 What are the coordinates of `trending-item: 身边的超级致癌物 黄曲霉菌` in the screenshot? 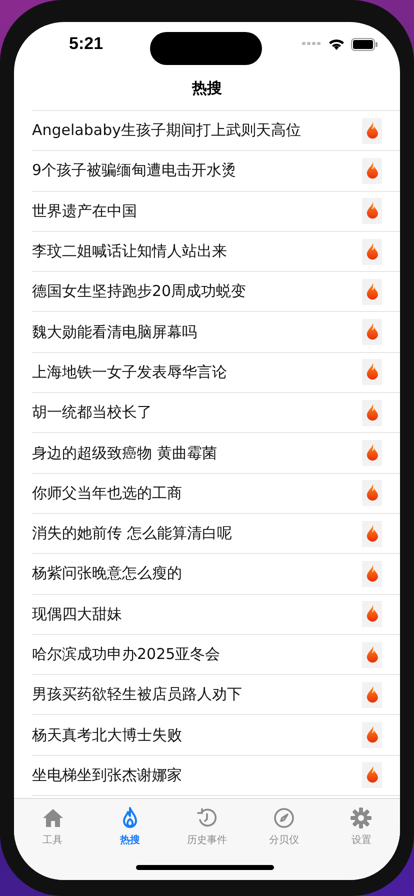 It's located at (216, 453).